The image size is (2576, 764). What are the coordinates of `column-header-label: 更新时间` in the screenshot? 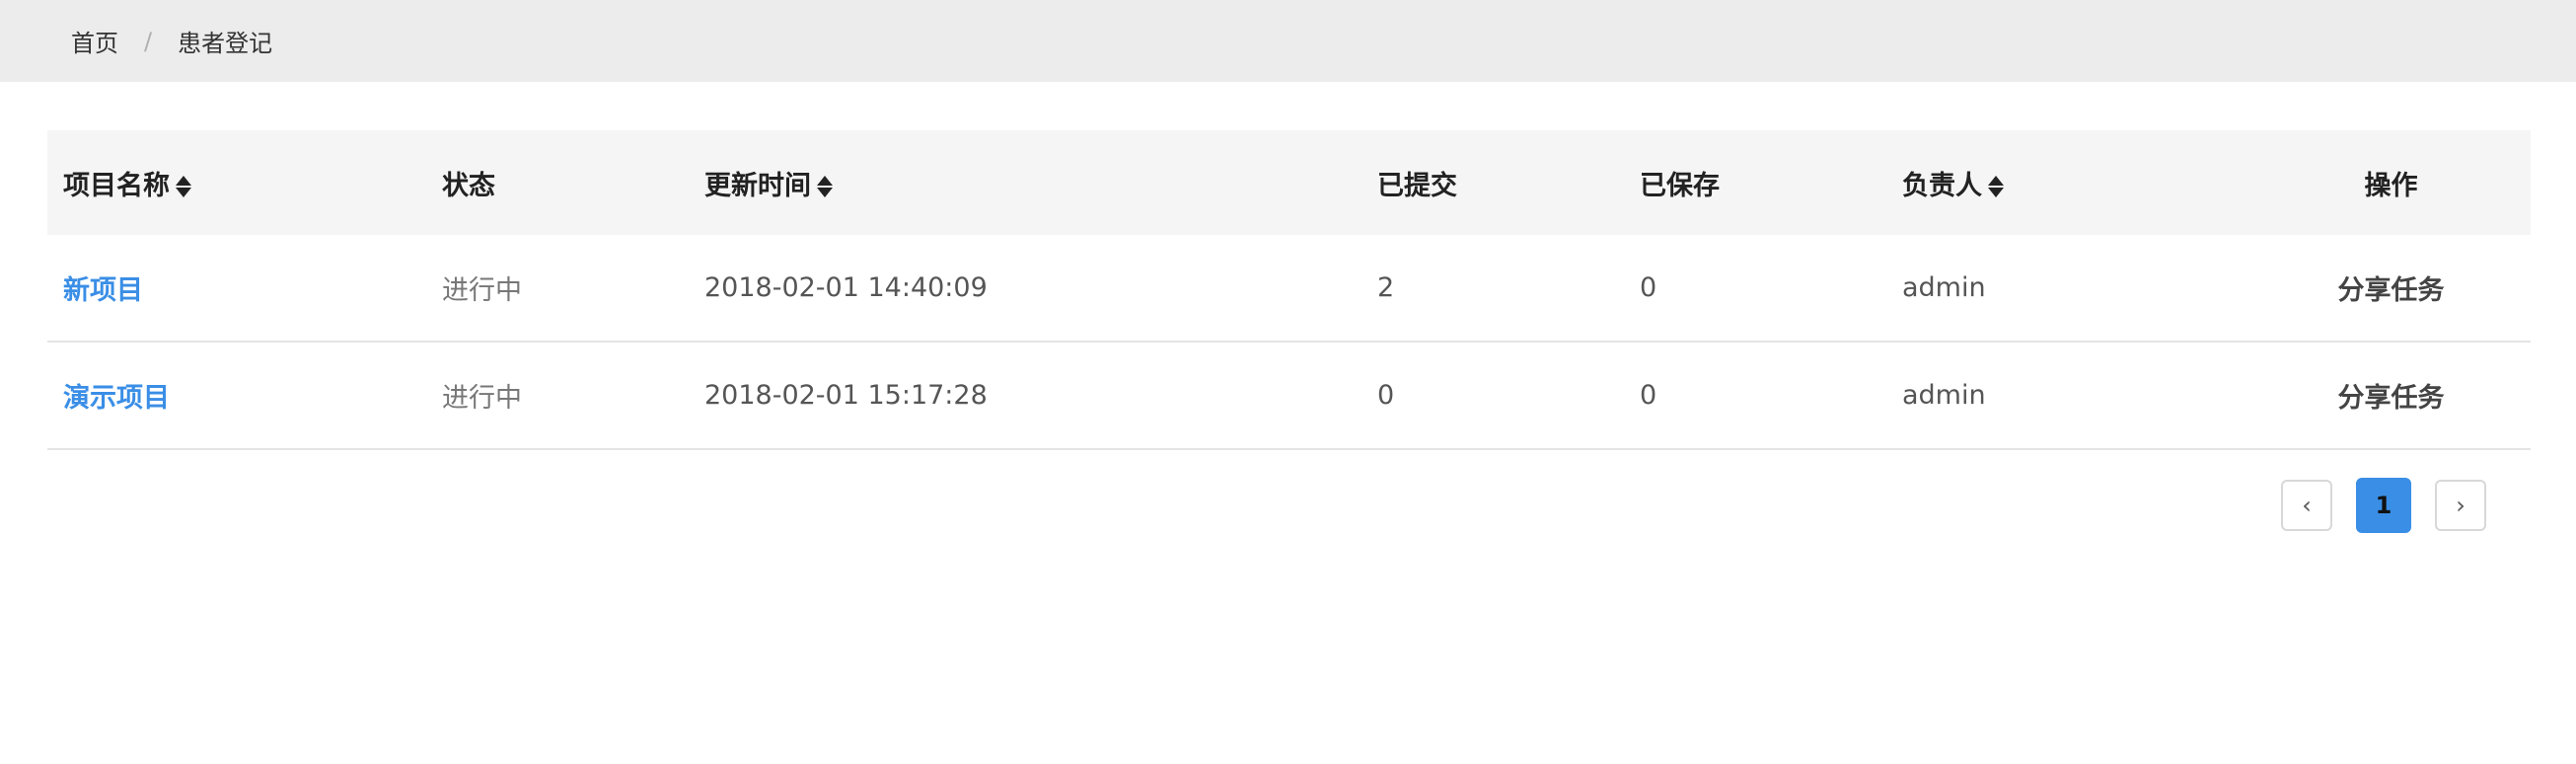 It's located at (757, 185).